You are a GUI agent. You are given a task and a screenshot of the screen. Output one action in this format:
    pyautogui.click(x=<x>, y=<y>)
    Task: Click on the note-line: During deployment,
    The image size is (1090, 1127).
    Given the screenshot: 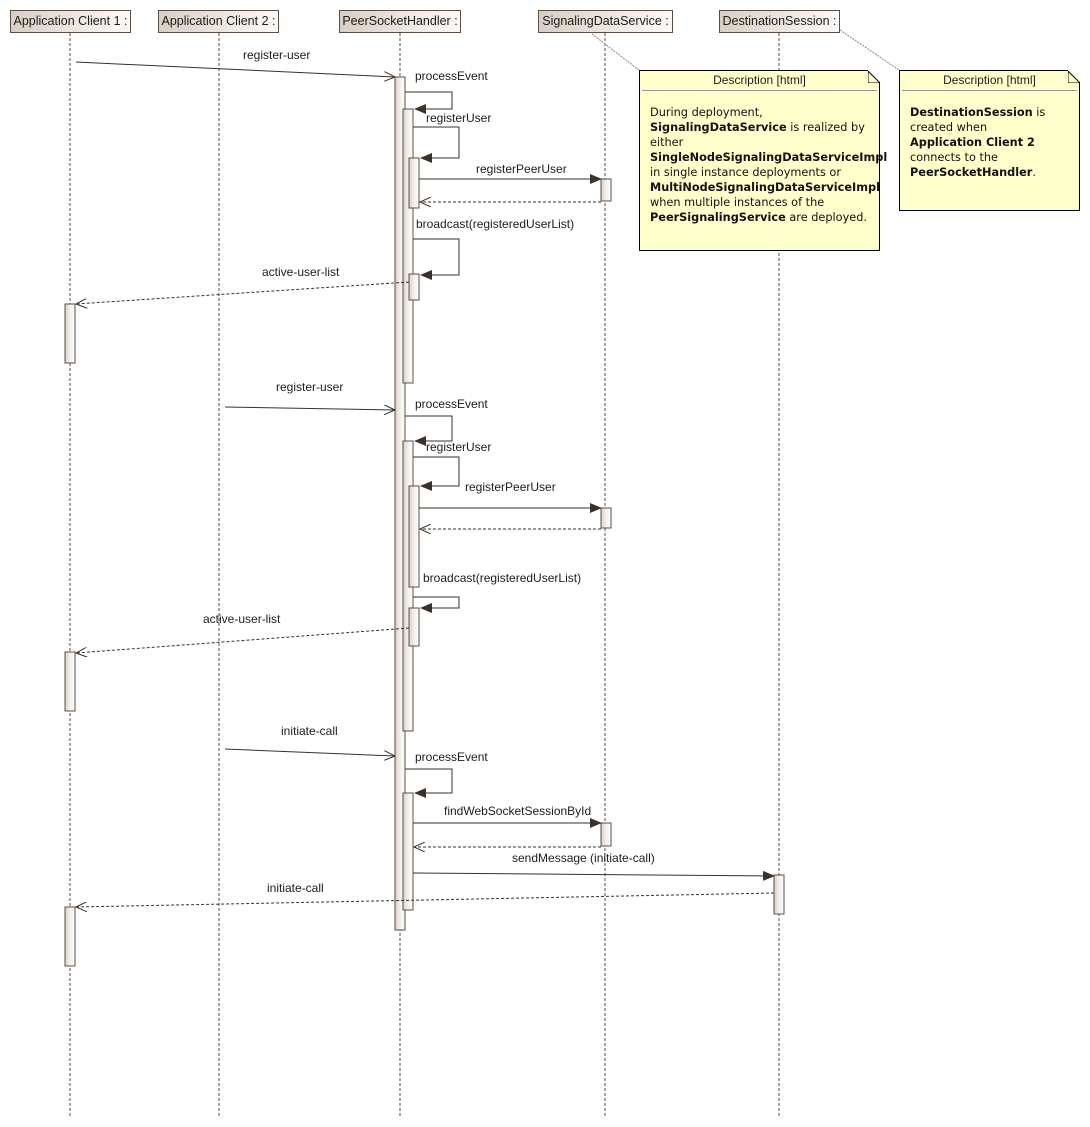 What is the action you would take?
    pyautogui.click(x=759, y=112)
    